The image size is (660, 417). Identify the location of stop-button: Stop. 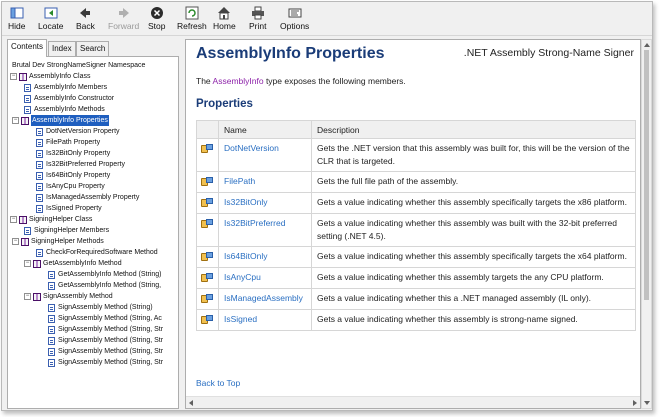
(157, 19).